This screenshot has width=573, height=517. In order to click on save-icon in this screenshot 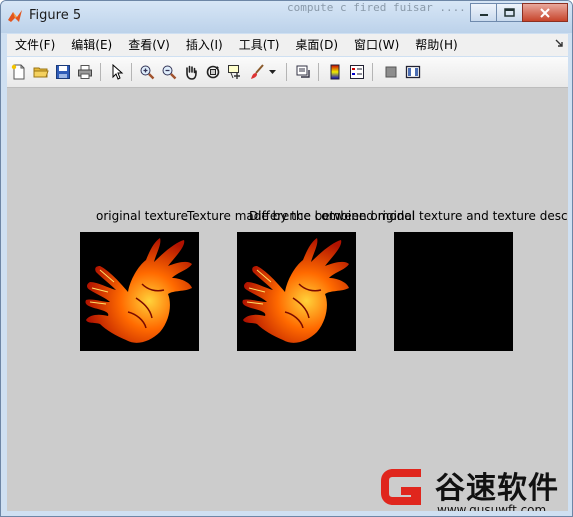, I will do `click(63, 72)`.